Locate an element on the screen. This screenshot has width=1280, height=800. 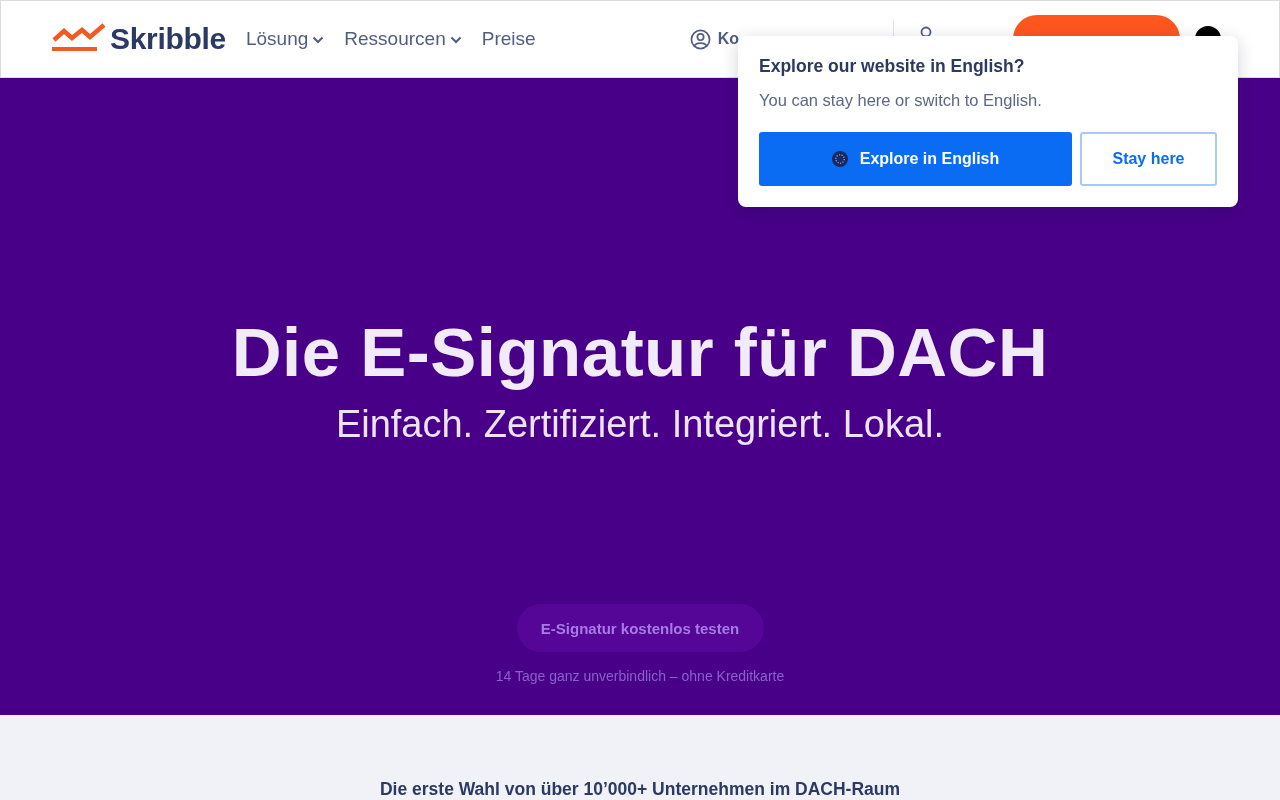
section-heading: Die erste Wahl von über 10’000+ Unternehmen im DACH-Raum is located at coordinates (640, 789).